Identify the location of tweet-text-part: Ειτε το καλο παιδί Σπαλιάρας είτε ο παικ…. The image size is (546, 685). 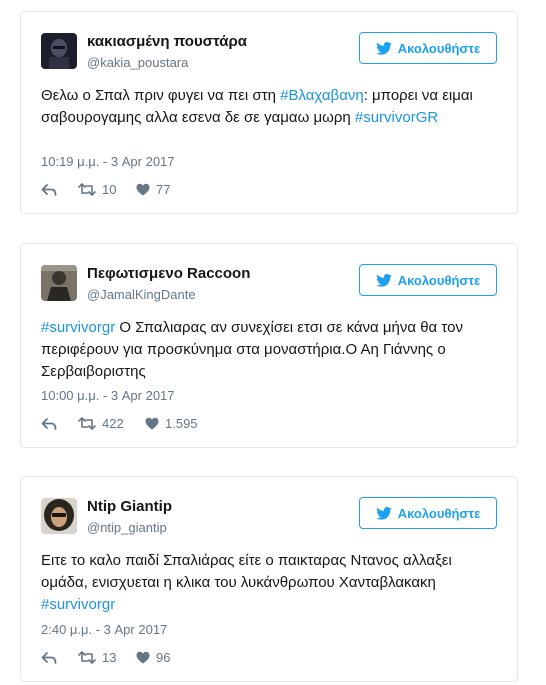
(246, 571).